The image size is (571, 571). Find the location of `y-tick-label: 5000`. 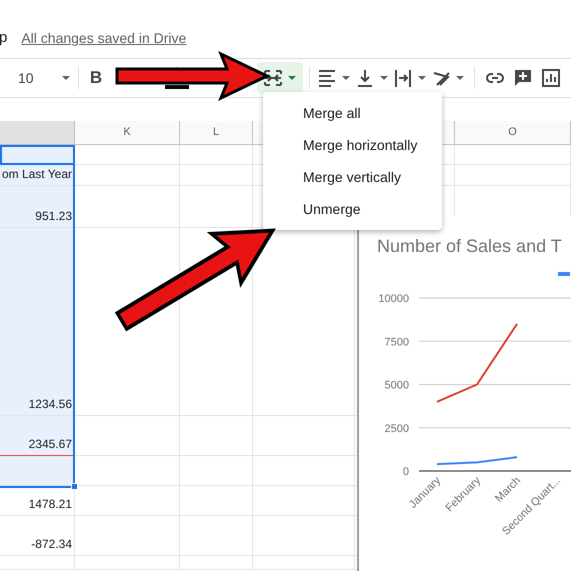

y-tick-label: 5000 is located at coordinates (396, 386).